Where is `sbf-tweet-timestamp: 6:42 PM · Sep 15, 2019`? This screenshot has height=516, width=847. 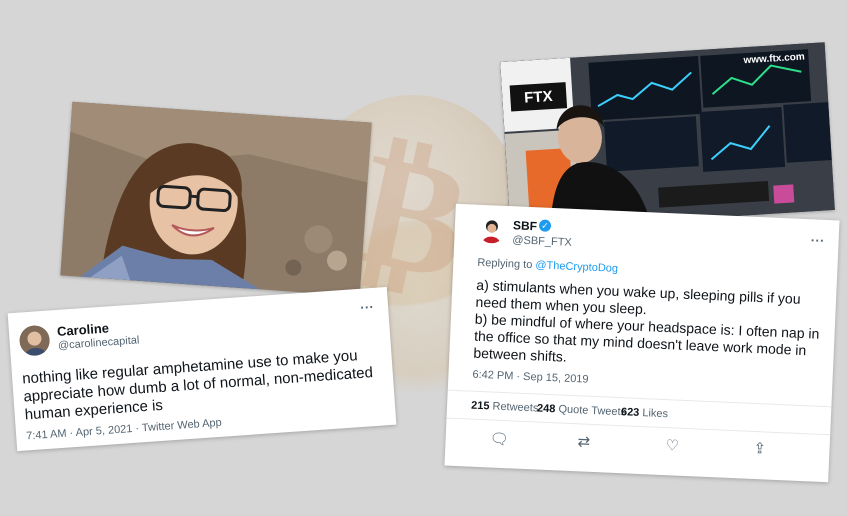 sbf-tweet-timestamp: 6:42 PM · Sep 15, 2019 is located at coordinates (530, 377).